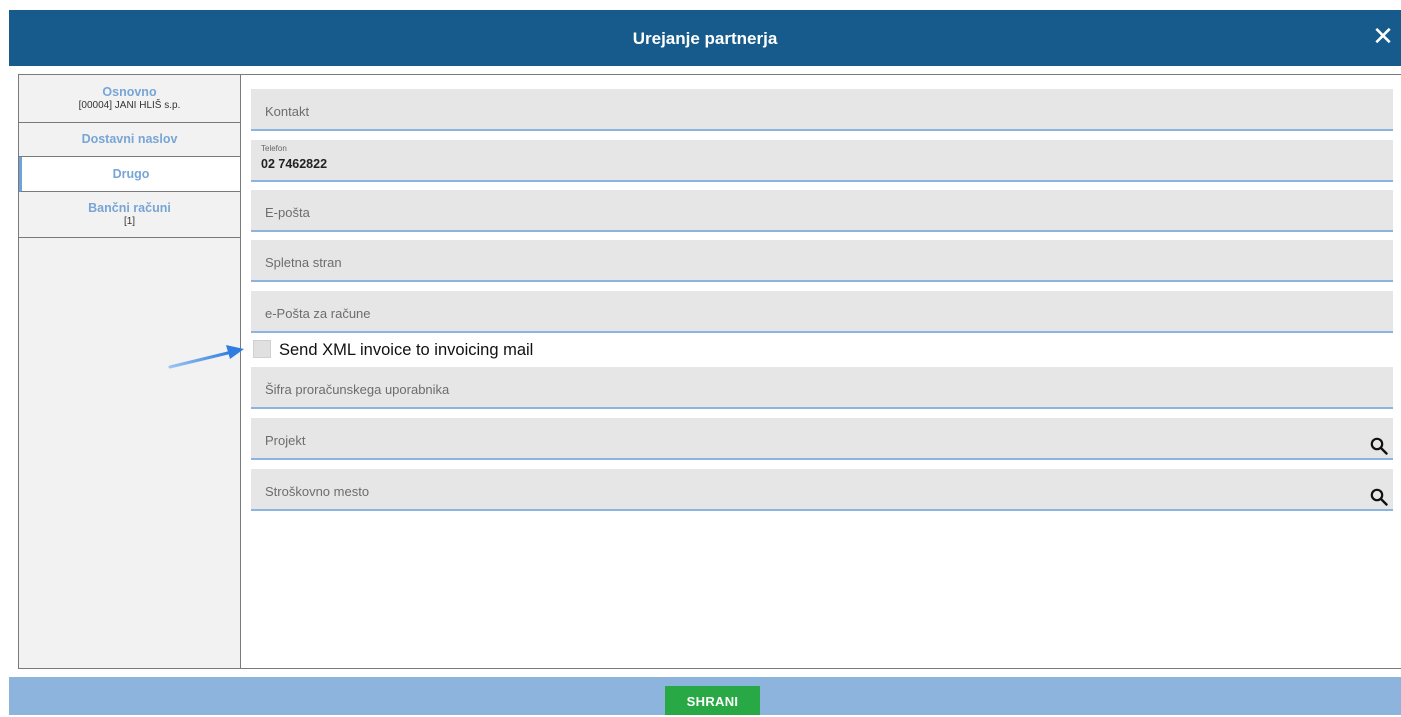 Image resolution: width=1401 pixels, height=717 pixels. I want to click on dialog-title: Urejanje partnerja, so click(705, 38).